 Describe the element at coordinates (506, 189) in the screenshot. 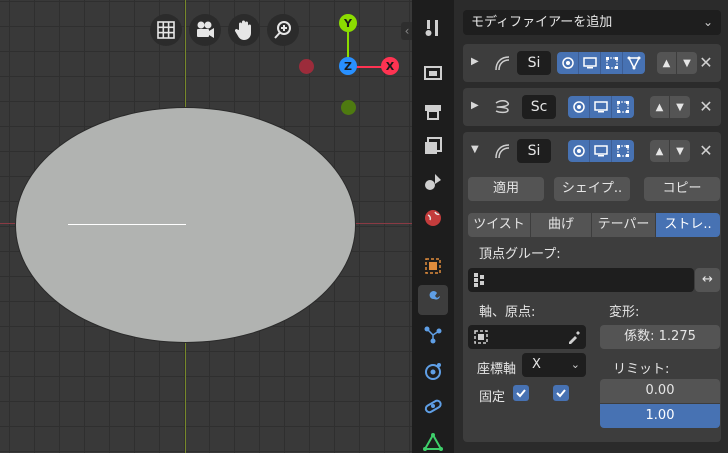

I see `apply-button: 適用` at that location.